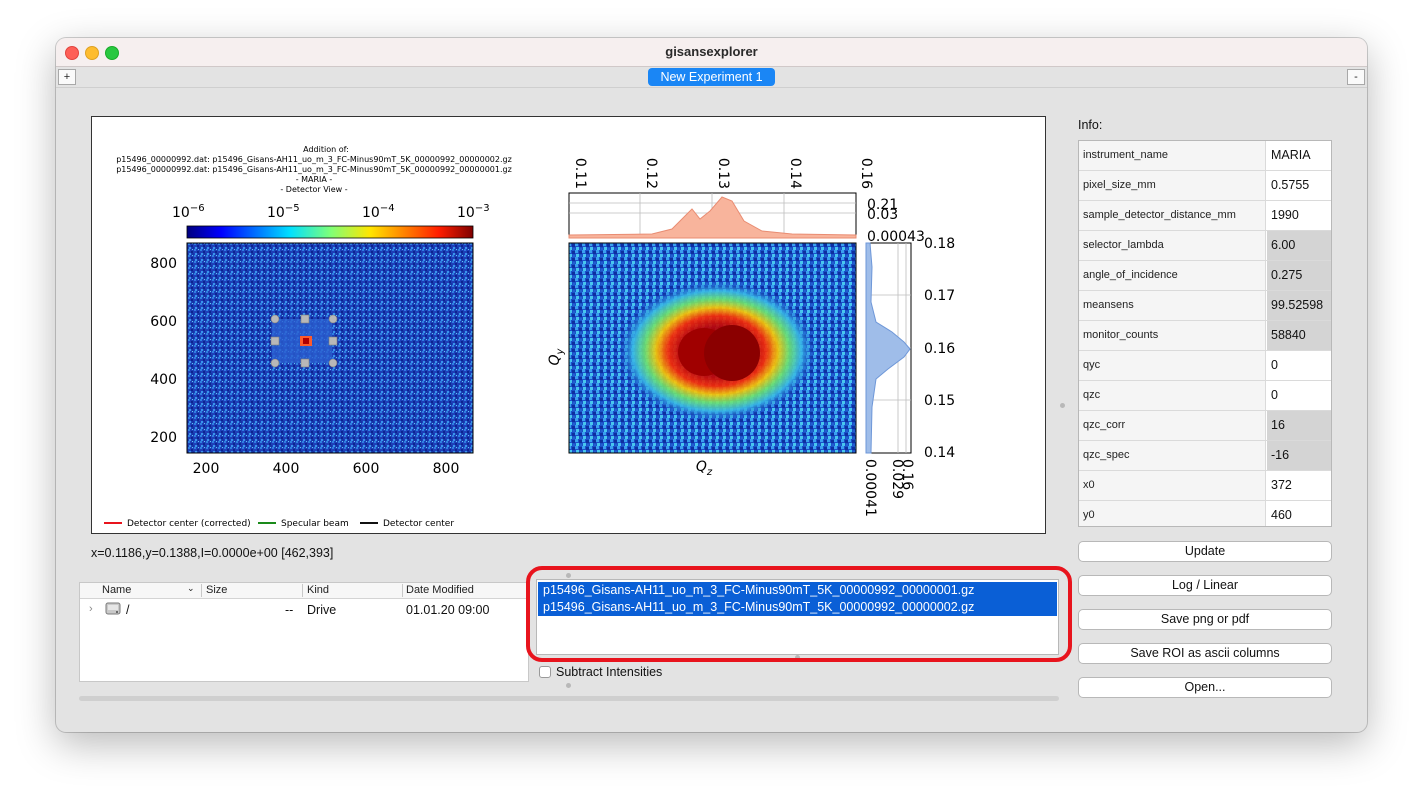 The height and width of the screenshot is (806, 1423). Describe the element at coordinates (1205, 246) in the screenshot. I see `table-row: selector_lambda 6.00` at that location.